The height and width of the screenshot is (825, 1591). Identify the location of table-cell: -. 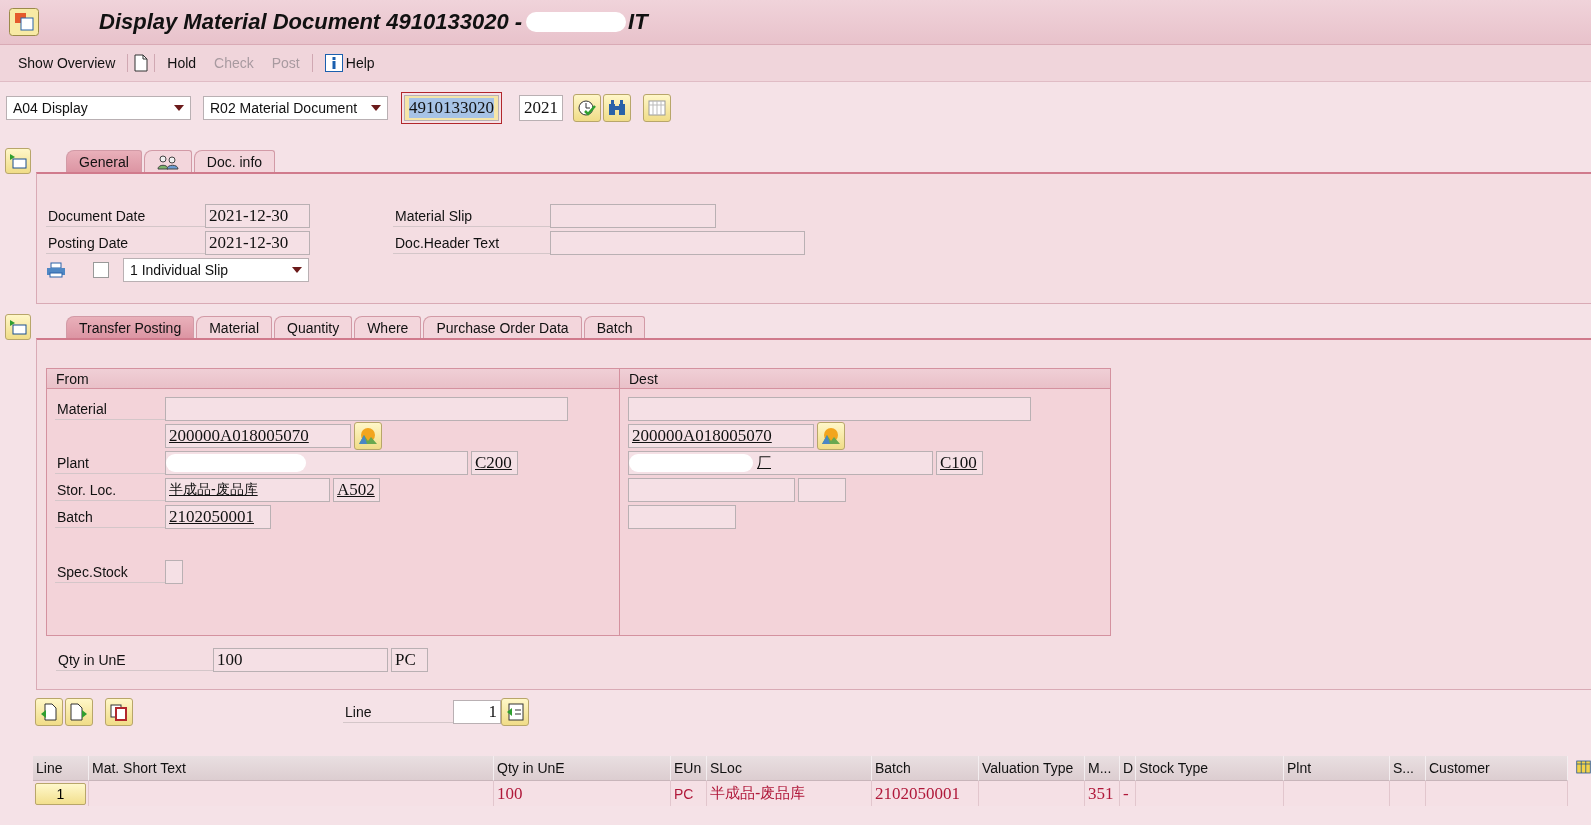
(1128, 793).